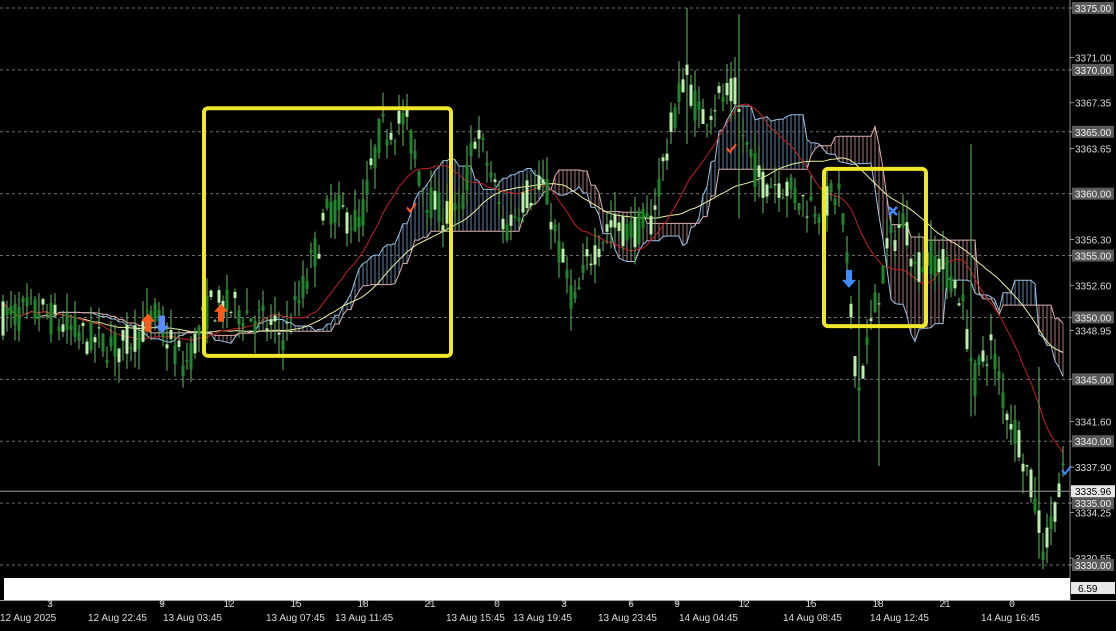 Image resolution: width=1116 pixels, height=631 pixels. I want to click on price-tick-label: 3360.00, so click(1093, 195).